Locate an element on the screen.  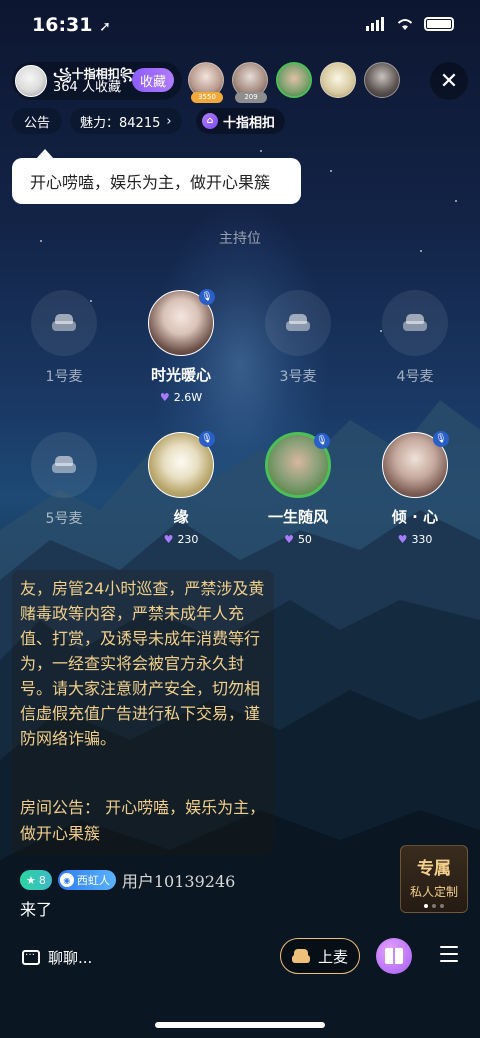
tooltip-text: 开心唠嗑，娱乐为主，做开心果簇 is located at coordinates (150, 182).